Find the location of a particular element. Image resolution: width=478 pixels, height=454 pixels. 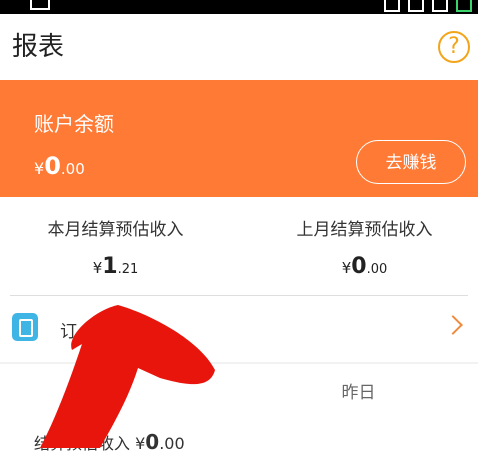

screenshot-icon is located at coordinates (40, 5).